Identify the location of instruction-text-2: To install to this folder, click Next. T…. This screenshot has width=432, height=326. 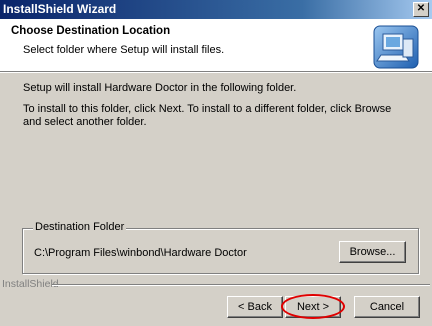
(207, 115).